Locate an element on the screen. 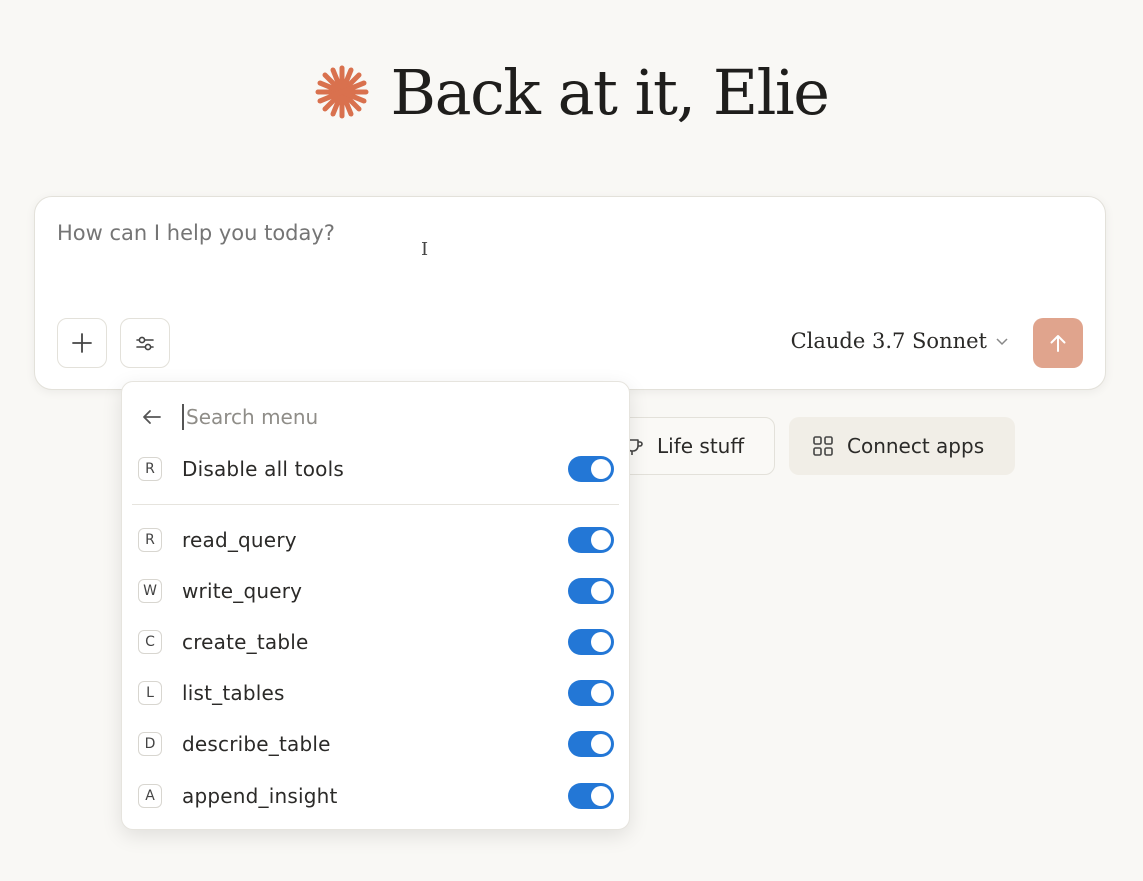 The width and height of the screenshot is (1143, 881). greeting-title: Back at it, Elie is located at coordinates (610, 92).